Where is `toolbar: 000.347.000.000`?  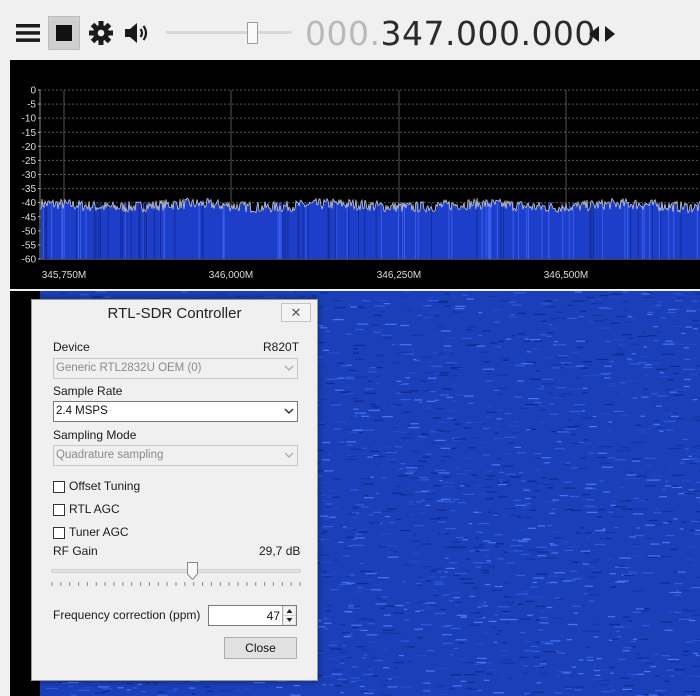 toolbar: 000.347.000.000 is located at coordinates (350, 30).